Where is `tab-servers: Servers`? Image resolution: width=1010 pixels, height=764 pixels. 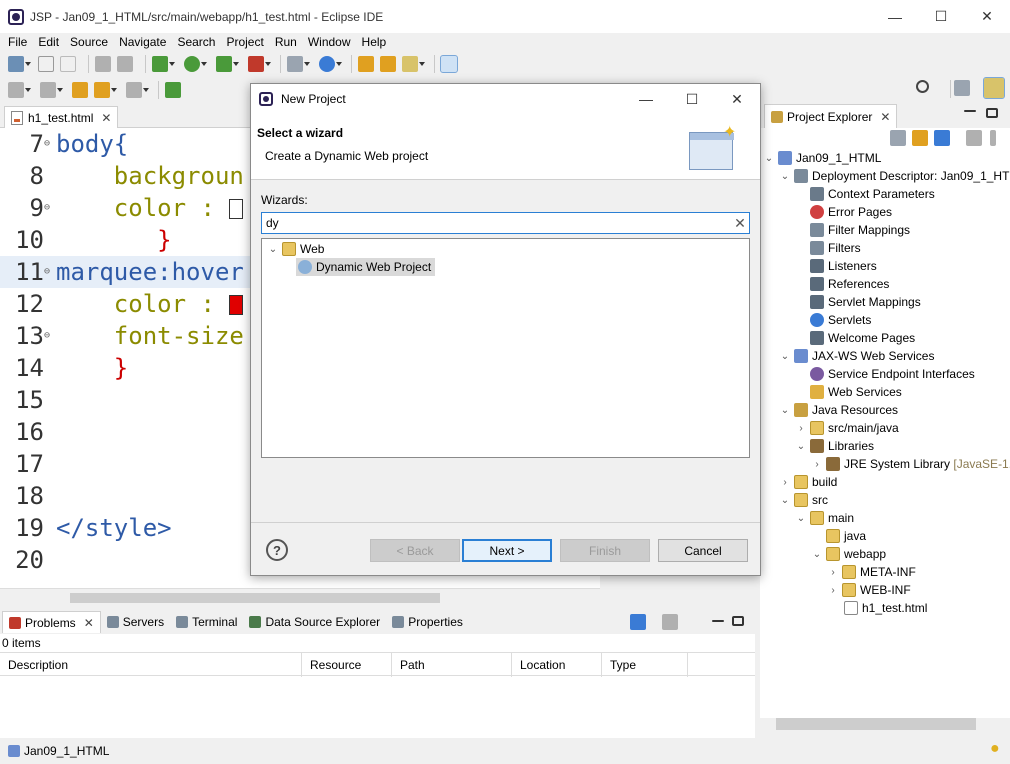 tab-servers: Servers is located at coordinates (135, 622).